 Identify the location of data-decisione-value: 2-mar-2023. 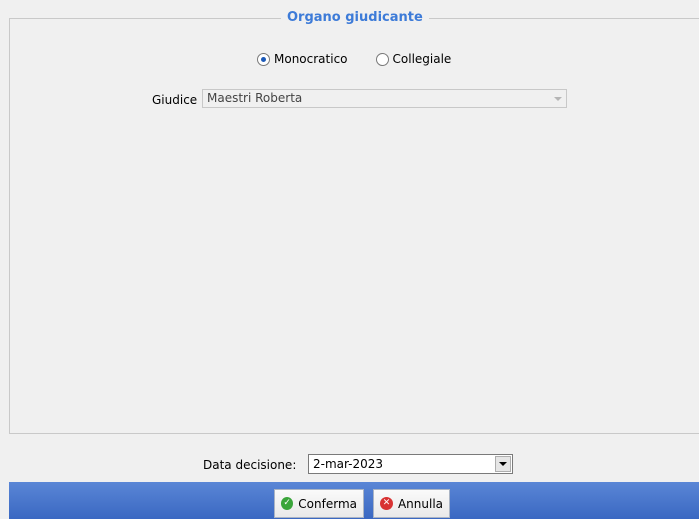
(348, 464).